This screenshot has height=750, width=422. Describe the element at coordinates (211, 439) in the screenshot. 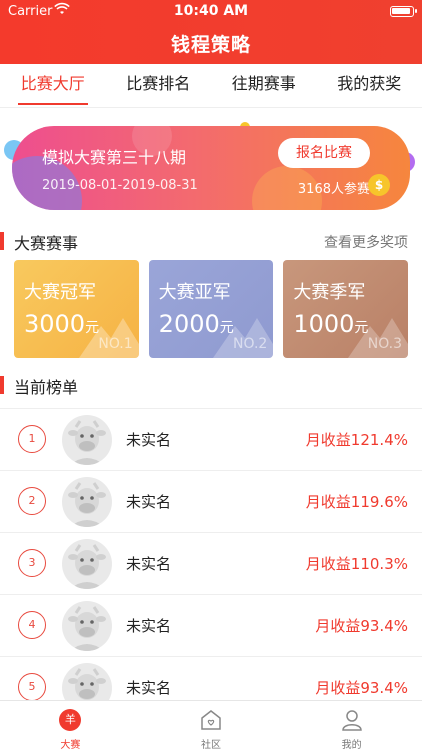

I see `list-item: 1 未实名 月收益121.4%` at that location.